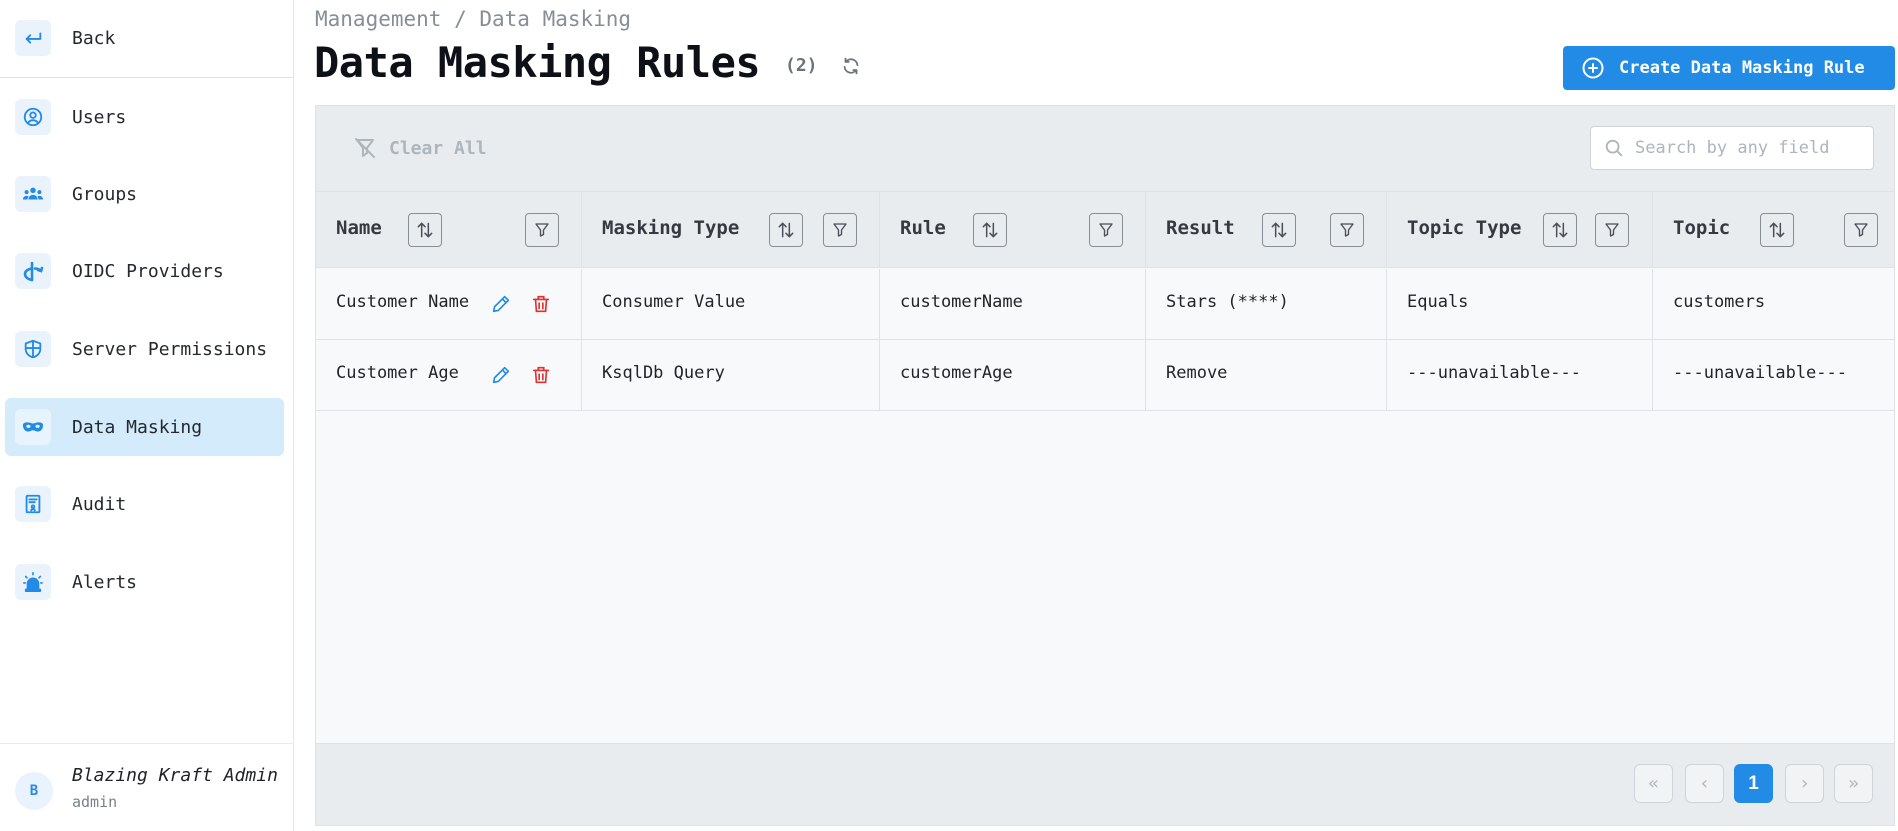 This screenshot has width=1898, height=831. I want to click on avatar: B, so click(34, 791).